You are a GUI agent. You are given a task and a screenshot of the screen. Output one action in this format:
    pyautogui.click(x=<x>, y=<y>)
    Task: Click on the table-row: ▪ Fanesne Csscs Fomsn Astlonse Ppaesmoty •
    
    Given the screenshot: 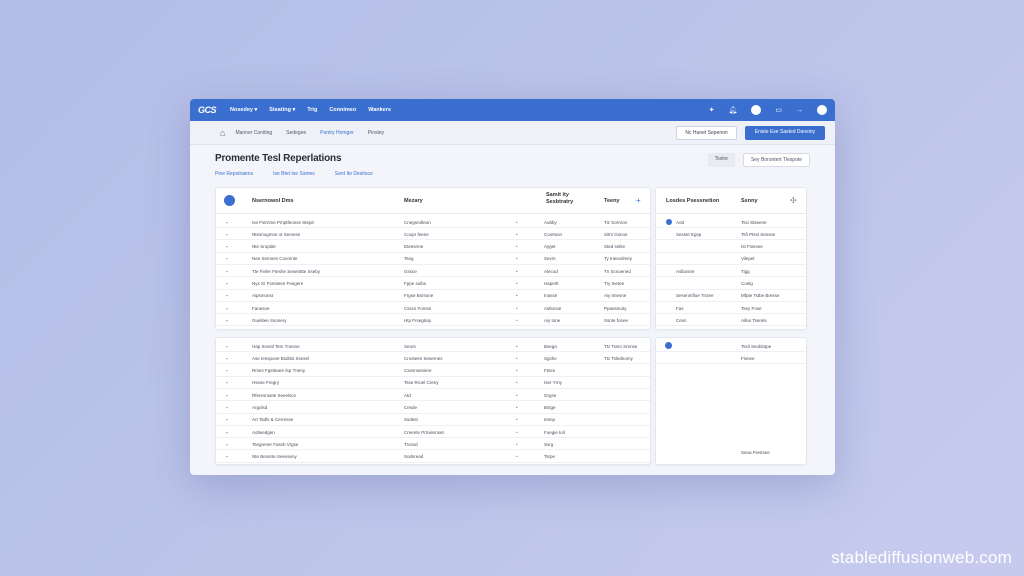 What is the action you would take?
    pyautogui.click(x=433, y=308)
    